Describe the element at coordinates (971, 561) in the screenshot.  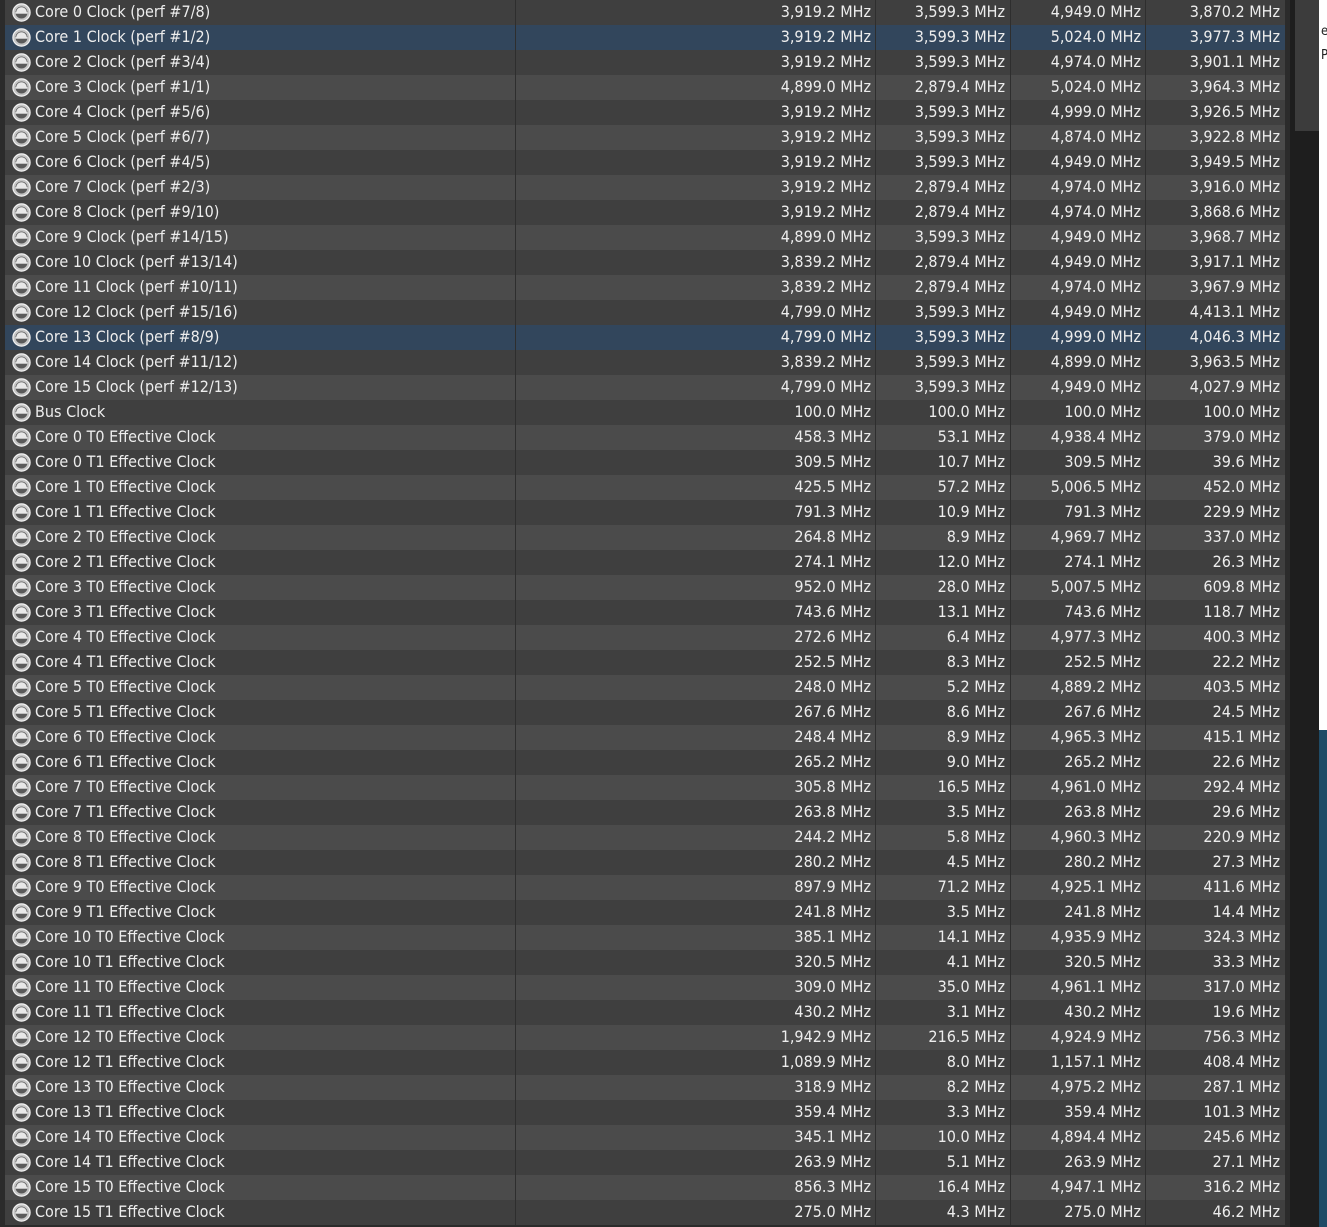
I see `minimum-value: 12.0 MHz` at that location.